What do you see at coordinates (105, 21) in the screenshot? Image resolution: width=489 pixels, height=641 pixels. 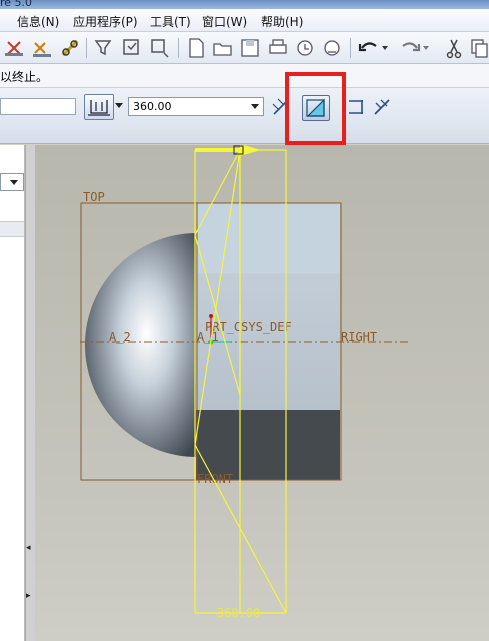 I see `menu-applications: 应用程序(P)` at bounding box center [105, 21].